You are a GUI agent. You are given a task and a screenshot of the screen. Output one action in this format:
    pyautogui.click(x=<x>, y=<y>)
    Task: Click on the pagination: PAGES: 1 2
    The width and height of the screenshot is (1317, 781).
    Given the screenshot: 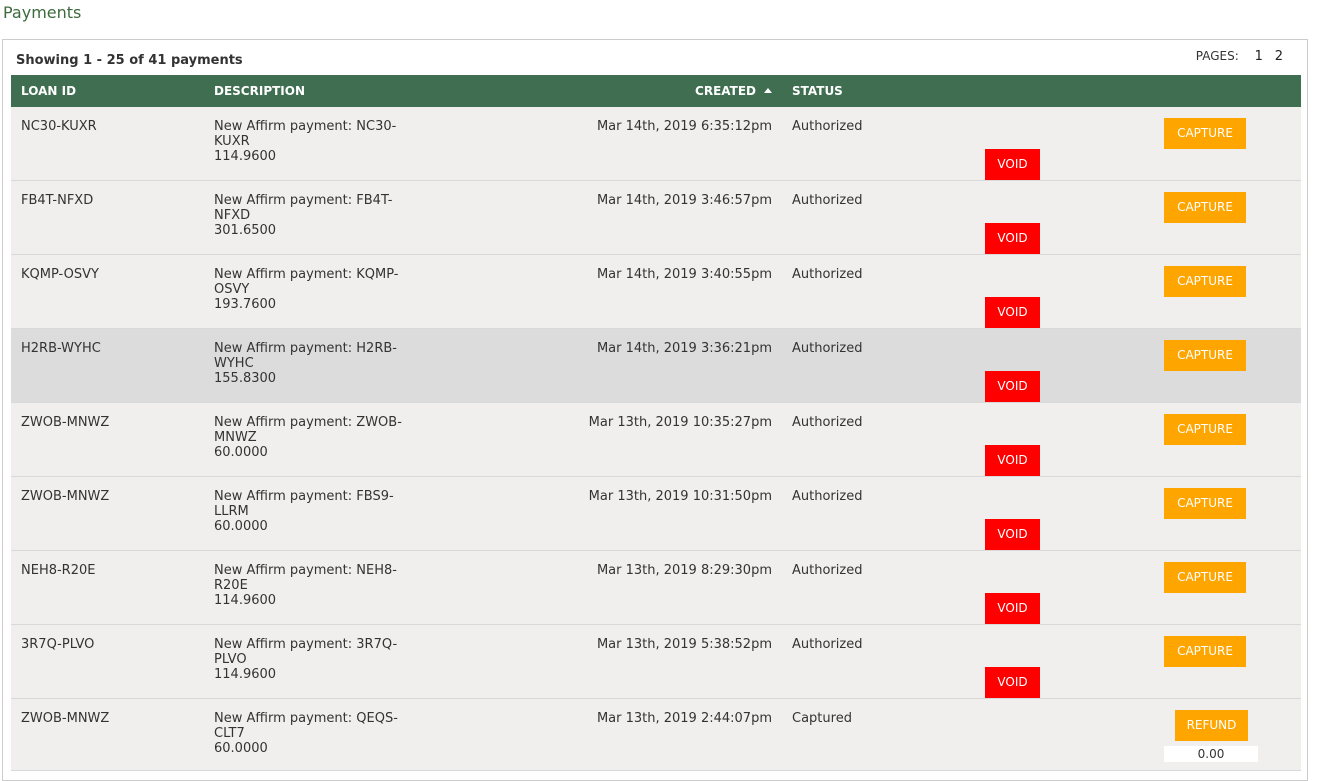 What is the action you would take?
    pyautogui.click(x=1241, y=56)
    